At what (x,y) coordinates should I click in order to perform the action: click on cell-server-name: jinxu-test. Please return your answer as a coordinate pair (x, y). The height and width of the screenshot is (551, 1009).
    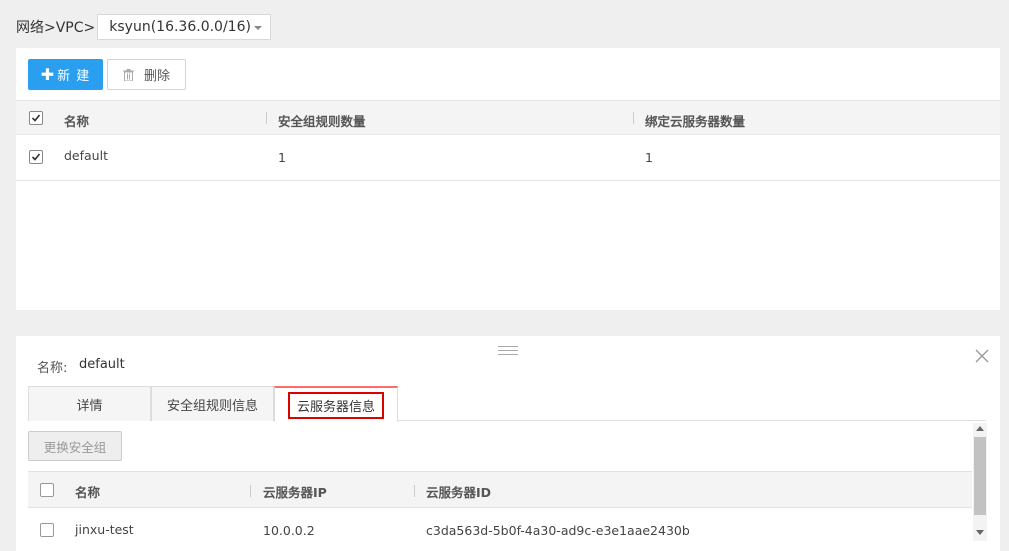
    Looking at the image, I should click on (104, 529).